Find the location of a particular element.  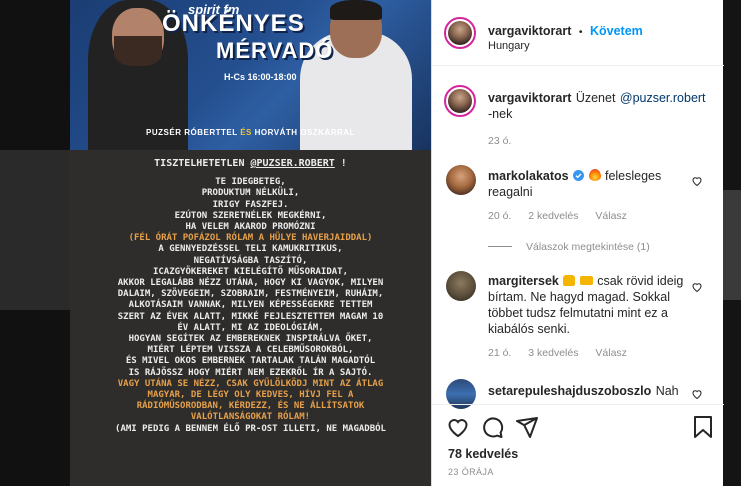

comment-time: 21 ó. is located at coordinates (499, 353).